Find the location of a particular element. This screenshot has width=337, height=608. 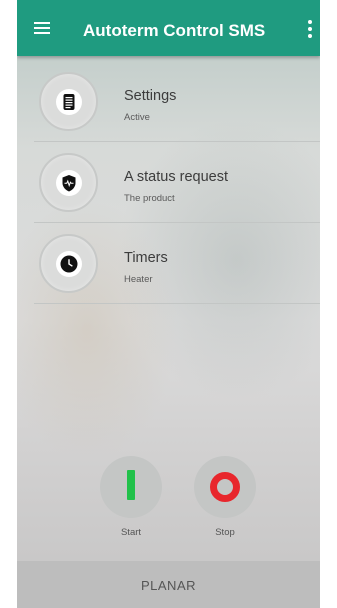

app-bar: Autoterm Control SMS is located at coordinates (168, 28).